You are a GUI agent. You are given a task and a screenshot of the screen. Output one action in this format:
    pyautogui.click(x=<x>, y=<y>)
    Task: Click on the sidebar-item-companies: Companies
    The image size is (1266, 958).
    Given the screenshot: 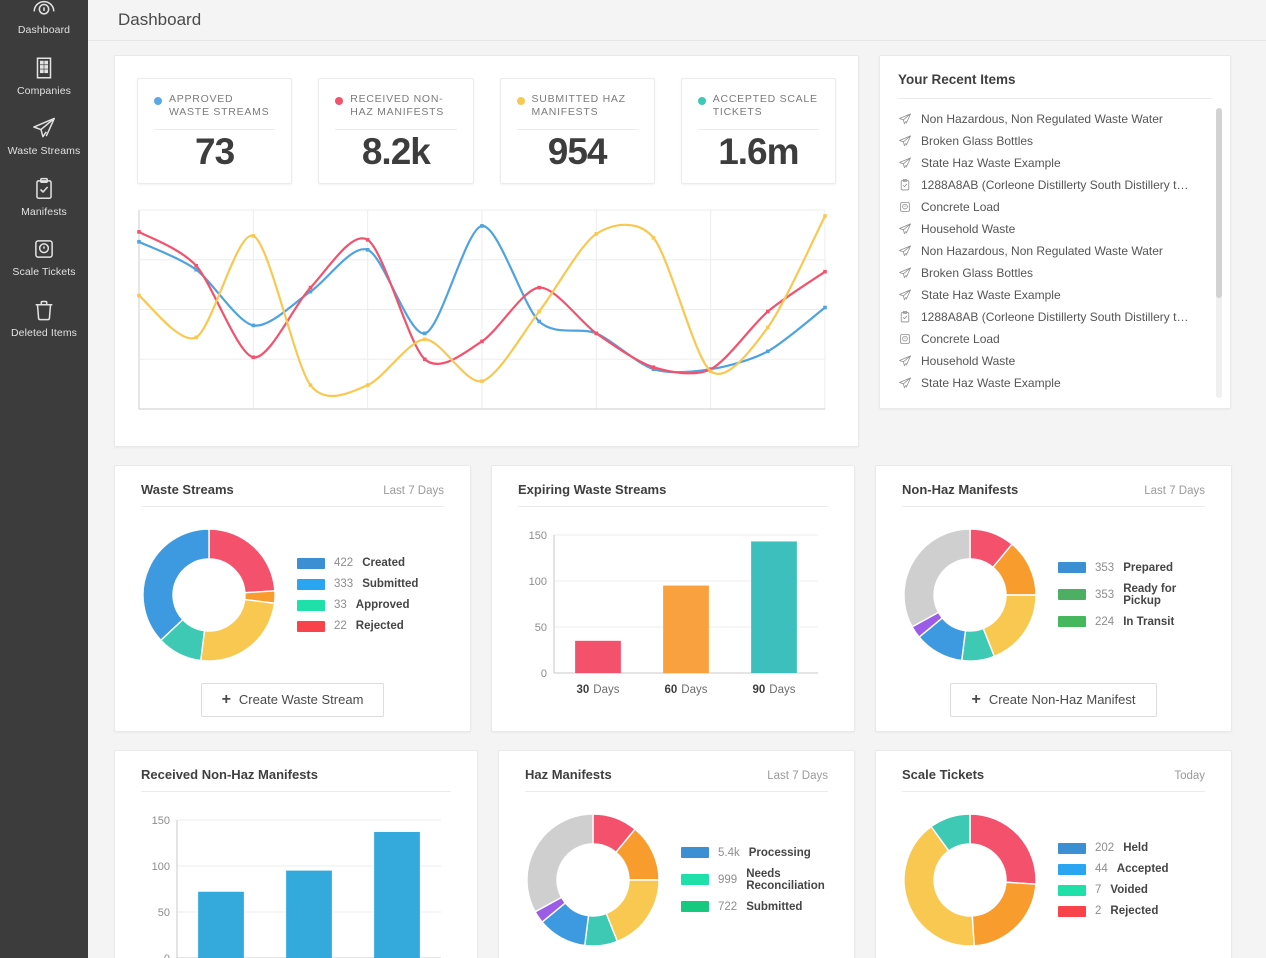 What is the action you would take?
    pyautogui.click(x=44, y=77)
    